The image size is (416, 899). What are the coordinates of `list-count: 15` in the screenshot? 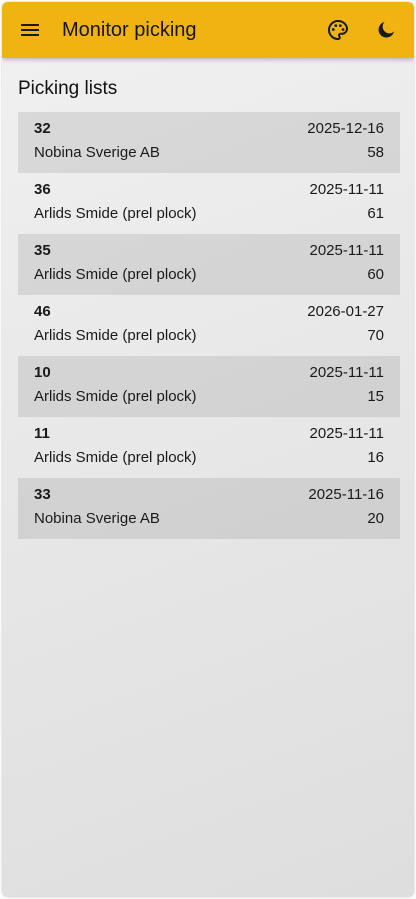 It's located at (375, 396).